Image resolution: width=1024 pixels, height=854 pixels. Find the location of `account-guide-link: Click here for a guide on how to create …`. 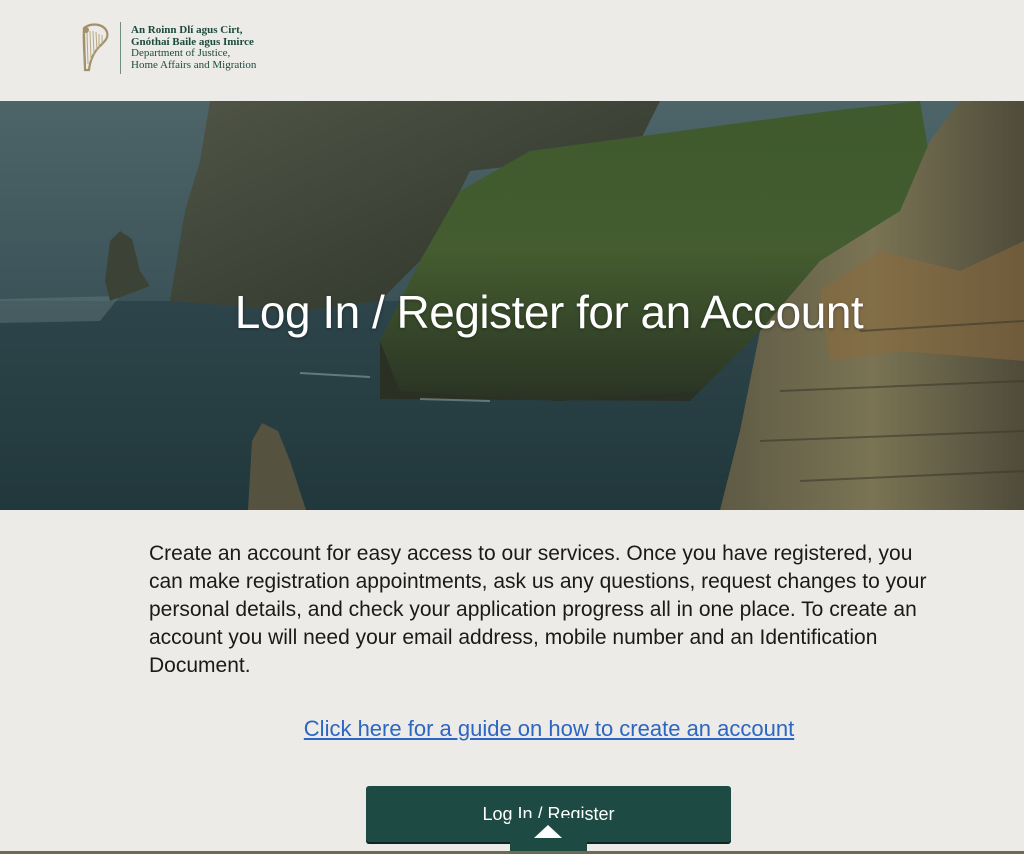

account-guide-link: Click here for a guide on how to create … is located at coordinates (512, 729).